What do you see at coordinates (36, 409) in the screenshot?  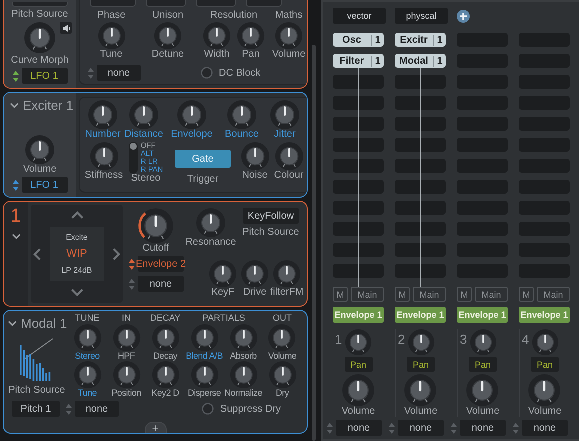 I see `source-select: Pitch 1` at bounding box center [36, 409].